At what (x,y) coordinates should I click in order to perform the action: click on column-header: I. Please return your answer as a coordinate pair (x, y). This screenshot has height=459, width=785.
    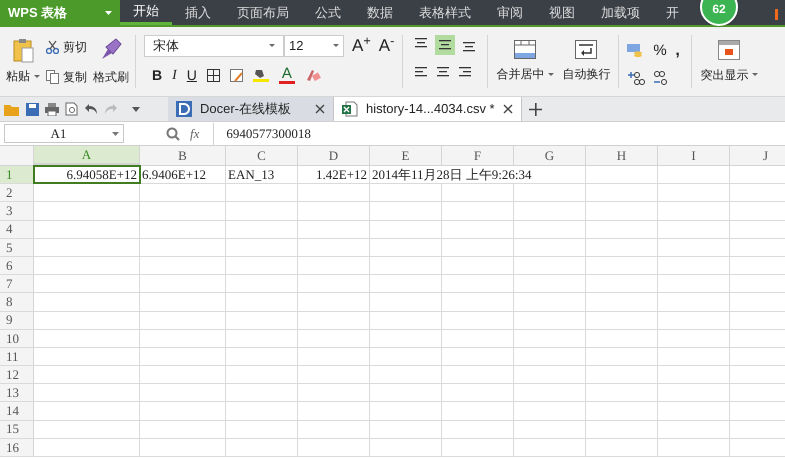
    Looking at the image, I should click on (694, 155).